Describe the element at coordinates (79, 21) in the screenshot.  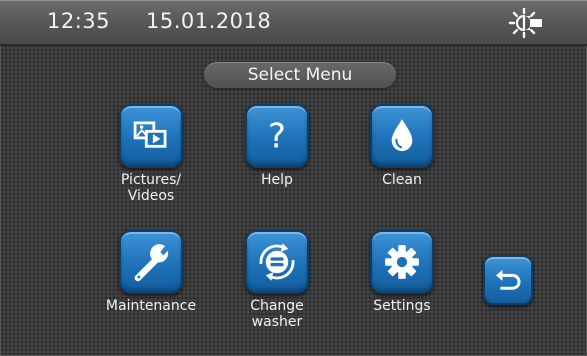
I see `clock-time: 12:35` at that location.